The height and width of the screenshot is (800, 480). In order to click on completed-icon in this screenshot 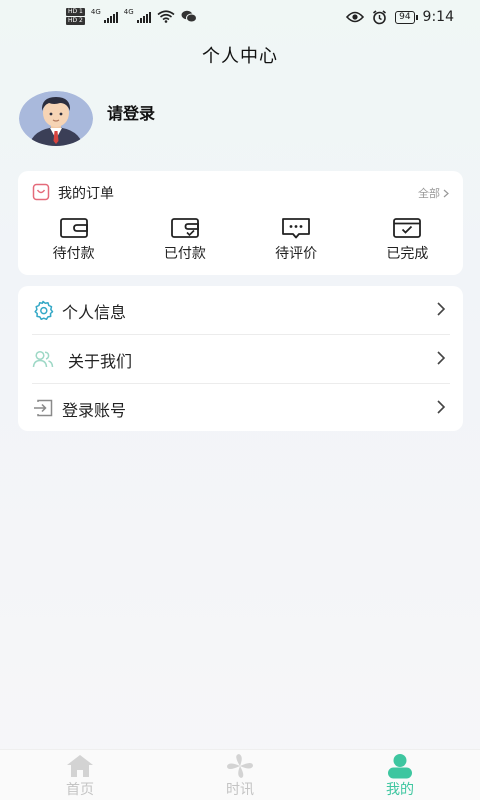, I will do `click(407, 228)`.